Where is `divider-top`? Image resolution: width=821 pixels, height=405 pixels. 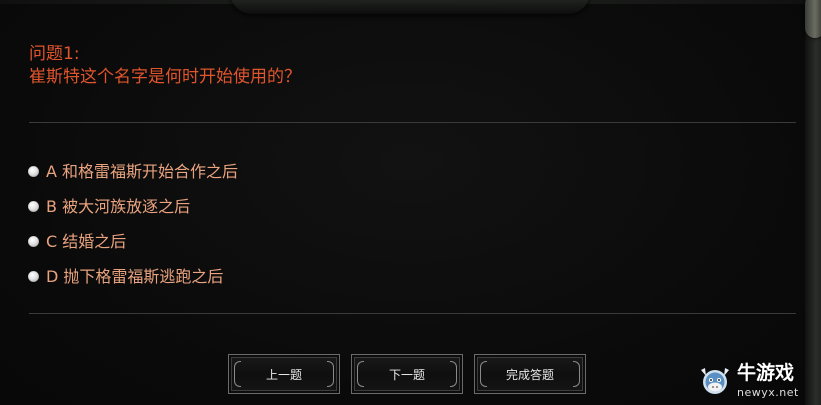 divider-top is located at coordinates (412, 122).